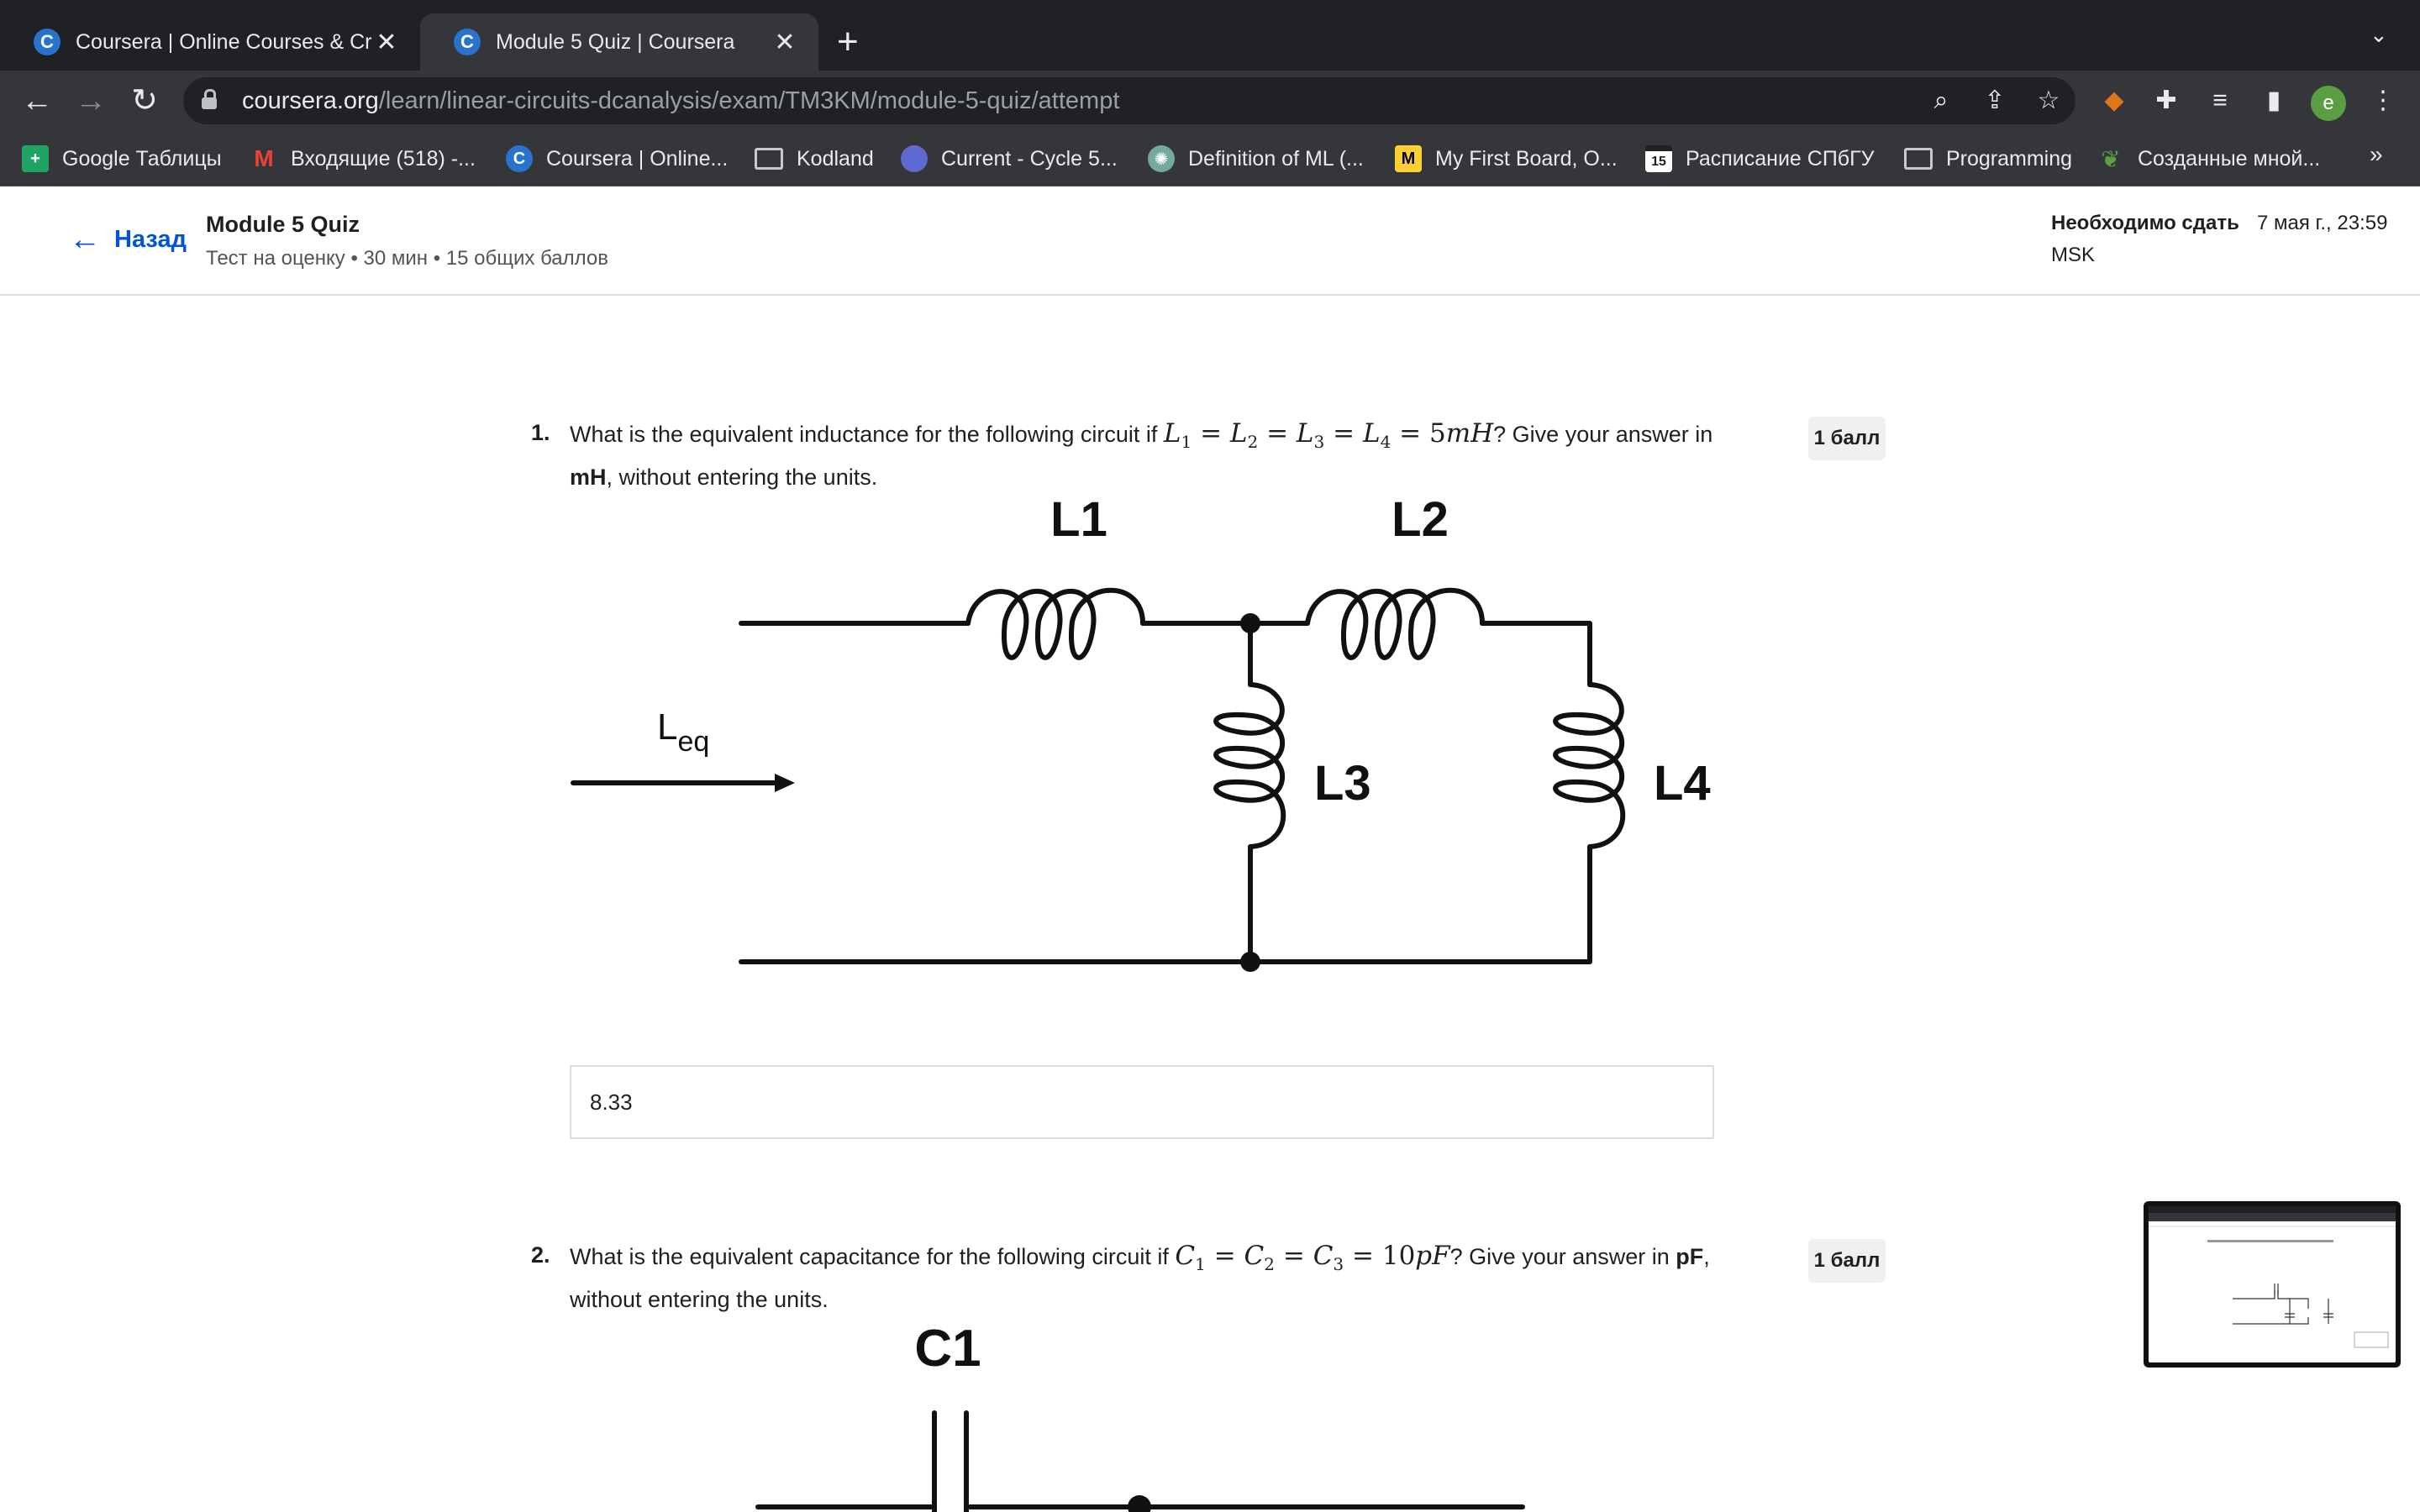 The height and width of the screenshot is (1512, 2420). What do you see at coordinates (785, 783) in the screenshot?
I see `arrow-head` at bounding box center [785, 783].